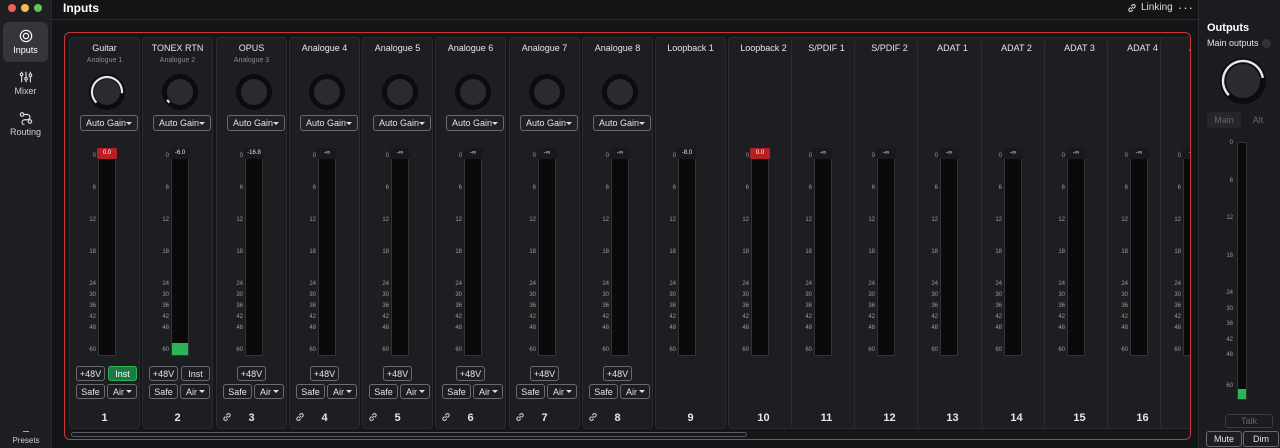 Image resolution: width=1280 pixels, height=448 pixels. What do you see at coordinates (1224, 120) in the screenshot?
I see `main-output-button: Main` at bounding box center [1224, 120].